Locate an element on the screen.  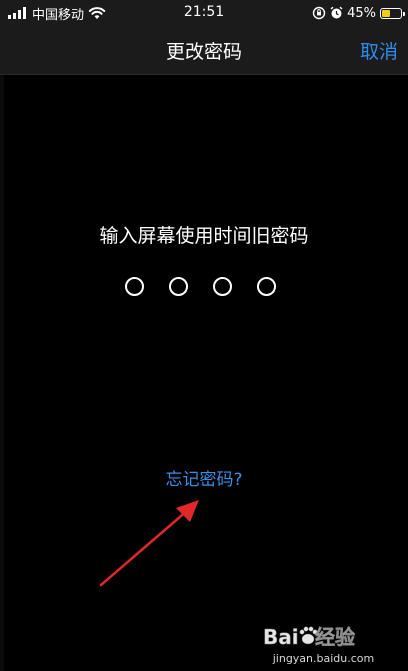
watermark-url: jingyan.baidu.com is located at coordinates (323, 658).